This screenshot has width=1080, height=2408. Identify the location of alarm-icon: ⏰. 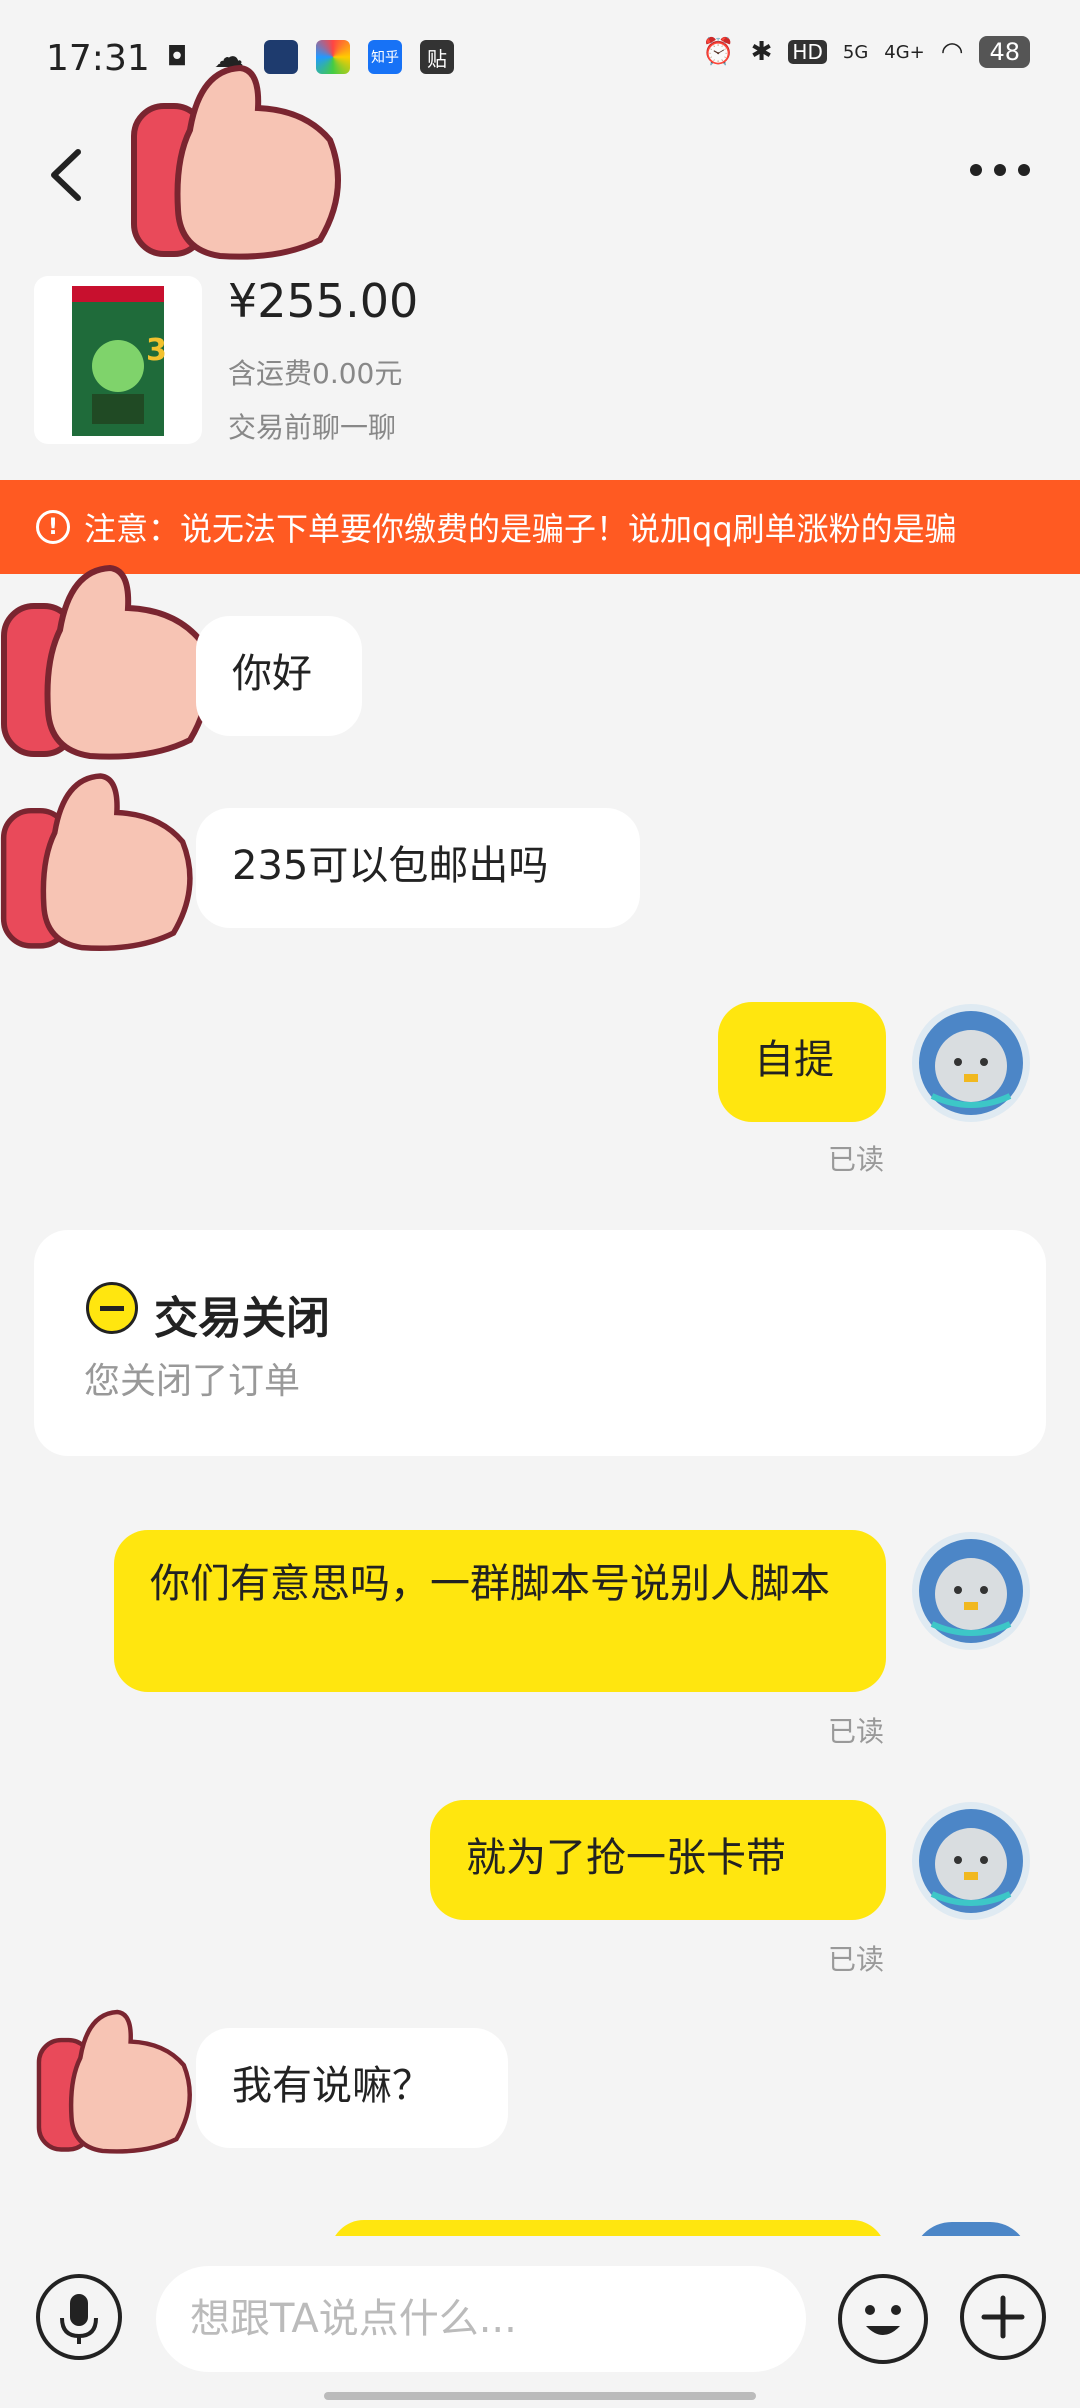
(718, 52).